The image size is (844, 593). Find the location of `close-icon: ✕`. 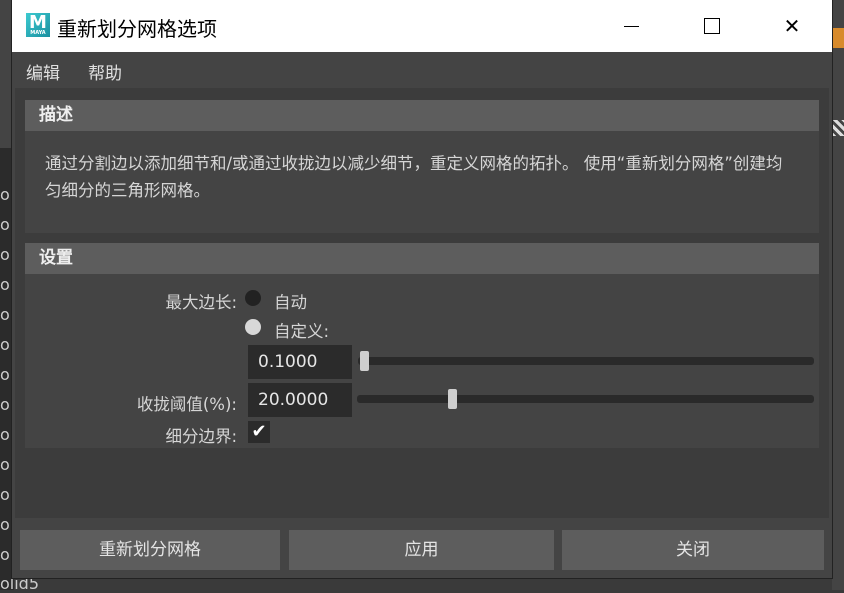

close-icon: ✕ is located at coordinates (792, 26).